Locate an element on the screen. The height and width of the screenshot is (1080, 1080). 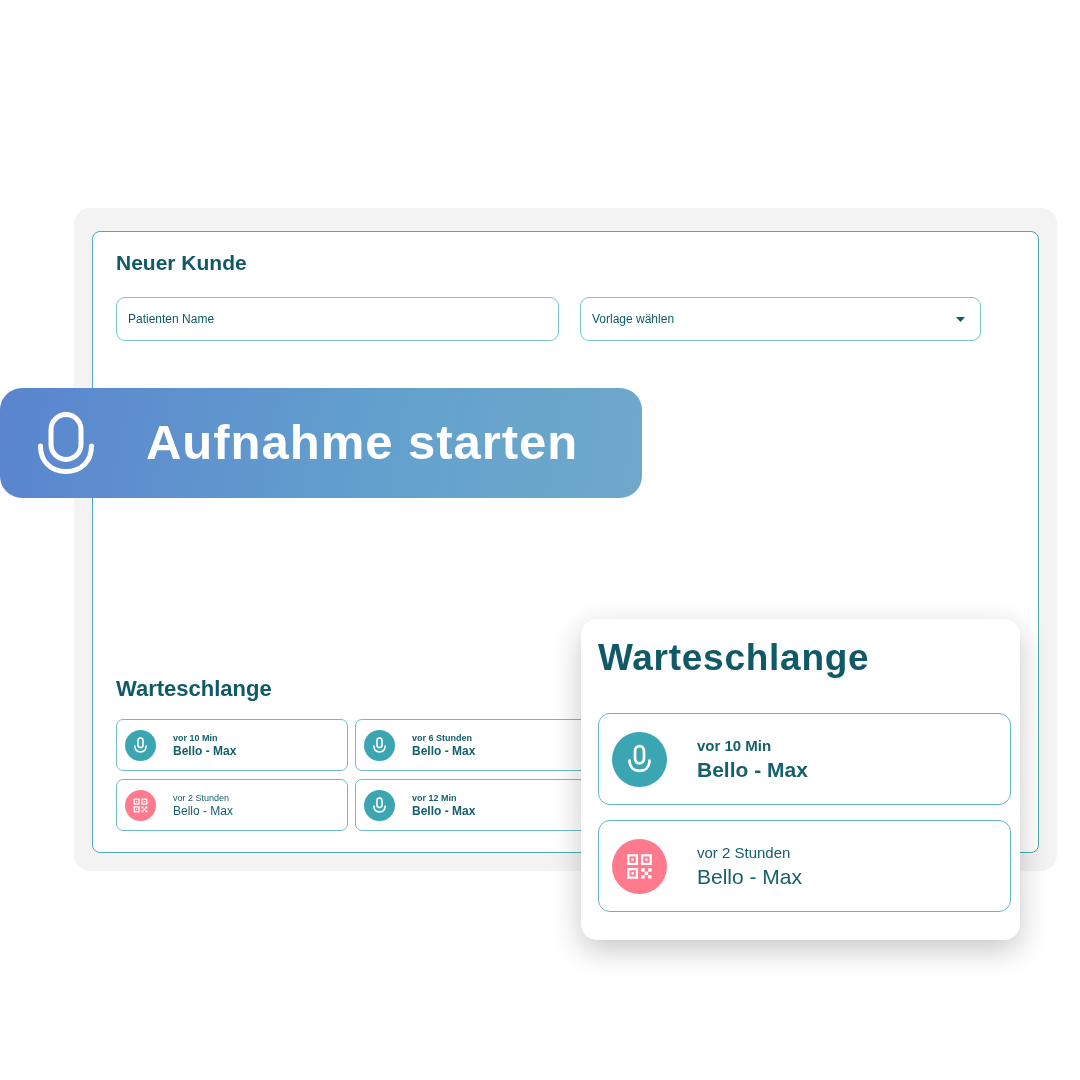
time-label: vor 12 Min is located at coordinates (435, 797).